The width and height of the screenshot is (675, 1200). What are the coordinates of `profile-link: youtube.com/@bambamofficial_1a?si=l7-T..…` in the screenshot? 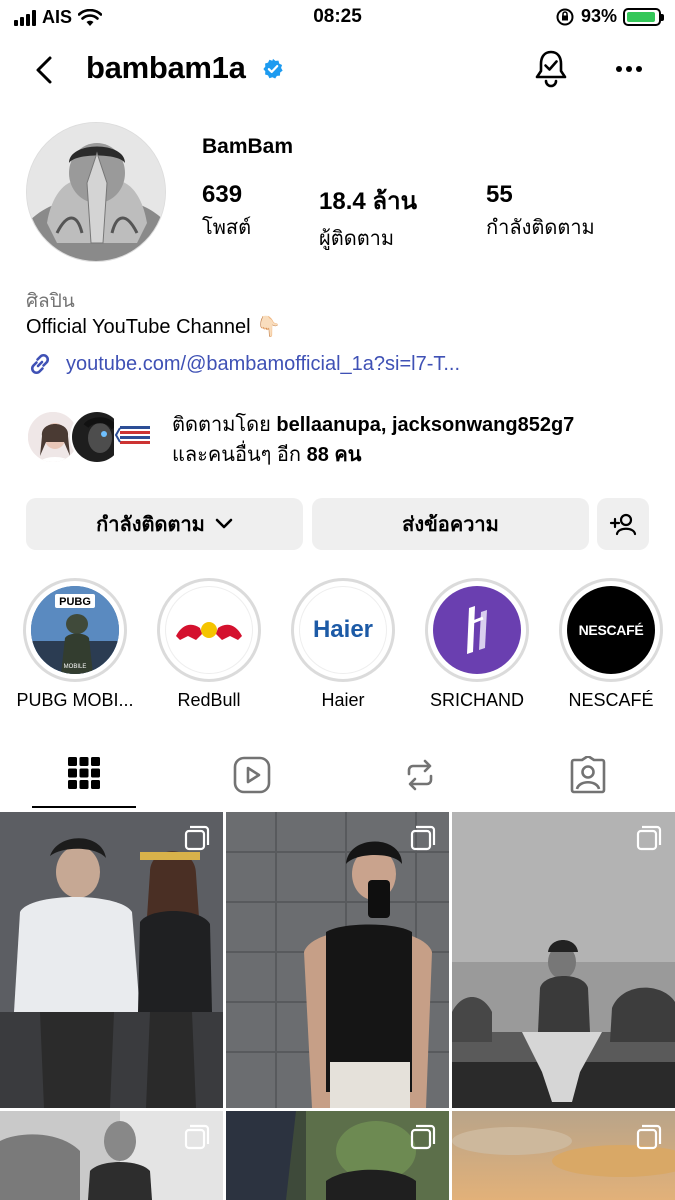 It's located at (243, 364).